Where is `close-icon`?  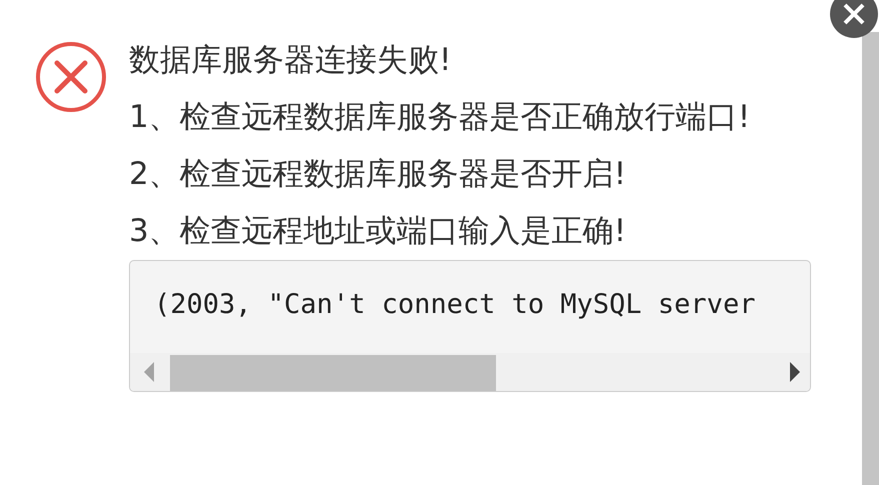 close-icon is located at coordinates (854, 20).